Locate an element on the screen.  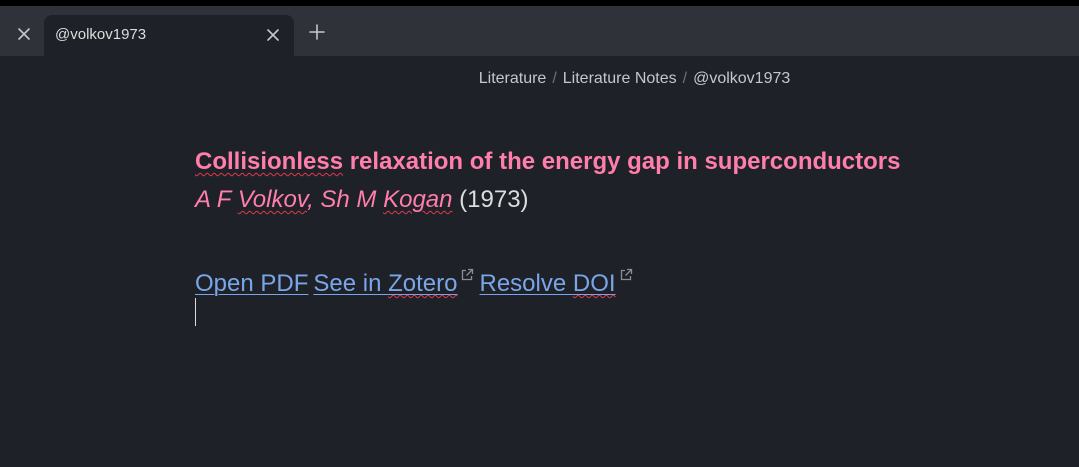
breadcrumb-item-literature: Literature is located at coordinates (513, 78).